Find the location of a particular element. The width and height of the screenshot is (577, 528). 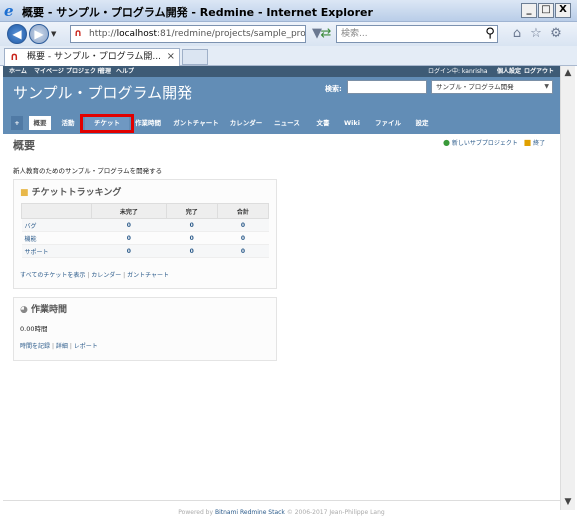

spent-time-heading: ◕ 作業時間 is located at coordinates (43, 308).